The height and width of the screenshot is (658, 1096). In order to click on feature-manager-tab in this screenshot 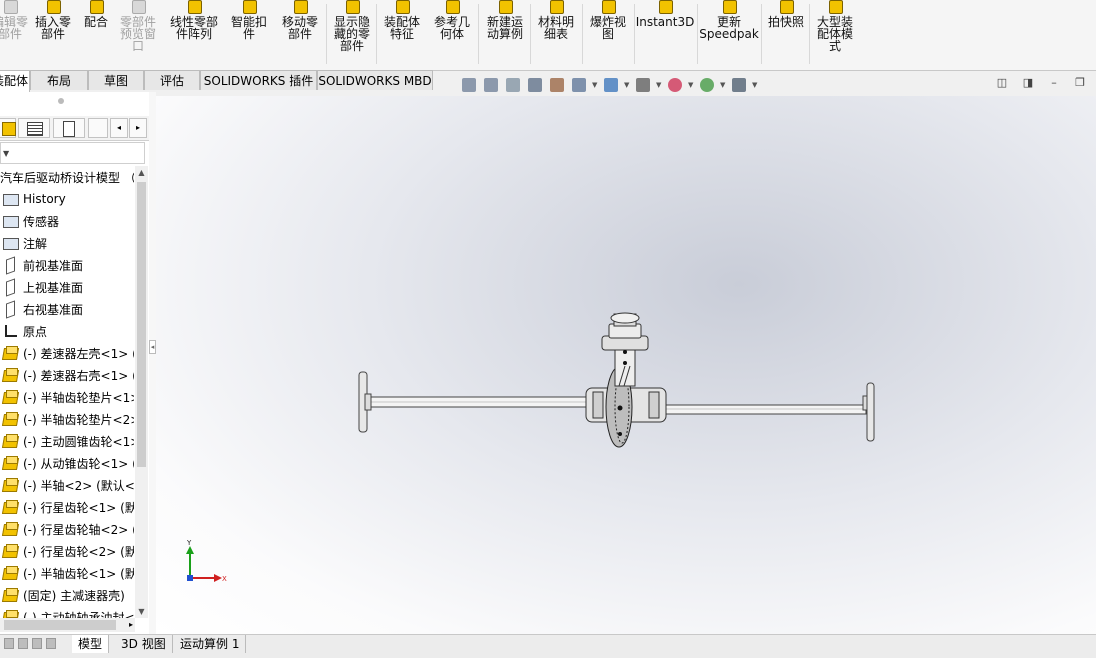, I will do `click(8, 128)`.